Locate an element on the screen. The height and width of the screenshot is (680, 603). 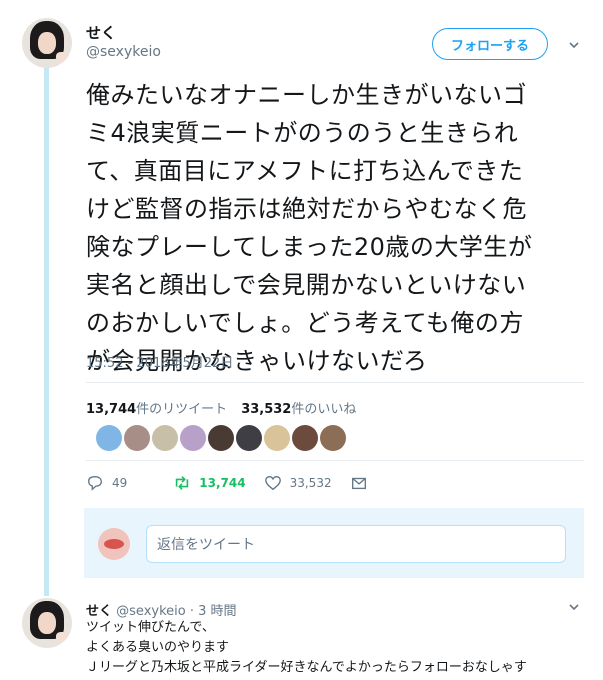
action-bar: 49 13,744 33,532 is located at coordinates (236, 483).